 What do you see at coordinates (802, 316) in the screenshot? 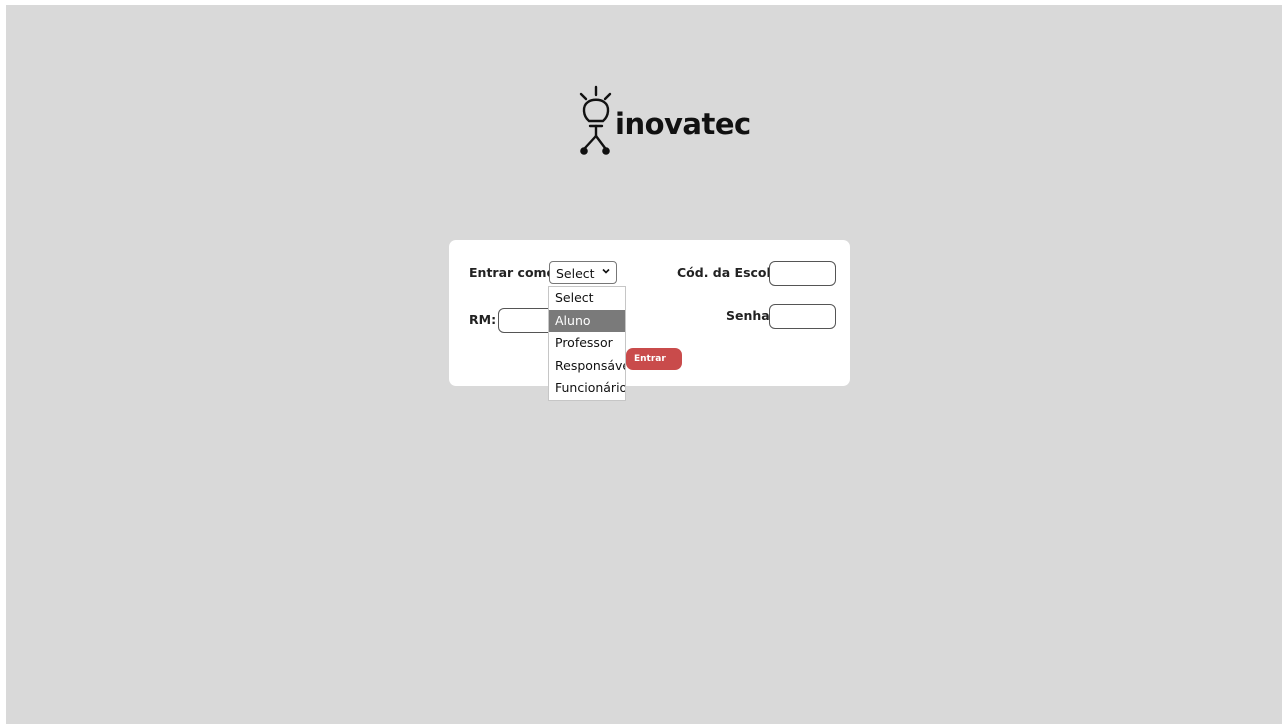
I see `password-input` at bounding box center [802, 316].